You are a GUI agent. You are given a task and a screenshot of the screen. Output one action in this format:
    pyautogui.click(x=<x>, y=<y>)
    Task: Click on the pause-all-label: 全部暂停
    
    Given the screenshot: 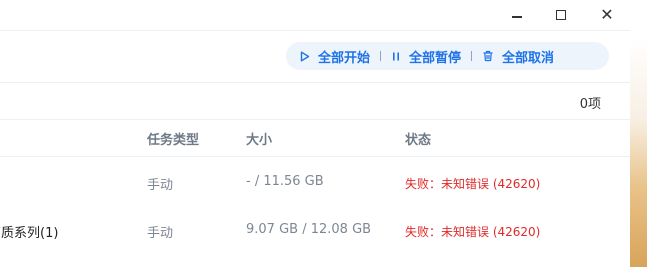 What is the action you would take?
    pyautogui.click(x=435, y=58)
    